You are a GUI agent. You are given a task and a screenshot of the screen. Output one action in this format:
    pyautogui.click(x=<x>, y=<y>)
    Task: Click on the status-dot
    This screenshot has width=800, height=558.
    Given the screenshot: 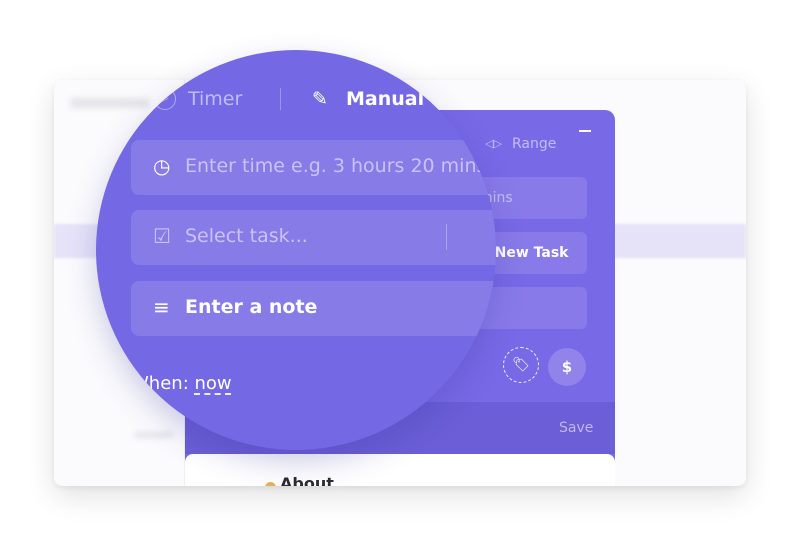 What is the action you would take?
    pyautogui.click(x=270, y=484)
    